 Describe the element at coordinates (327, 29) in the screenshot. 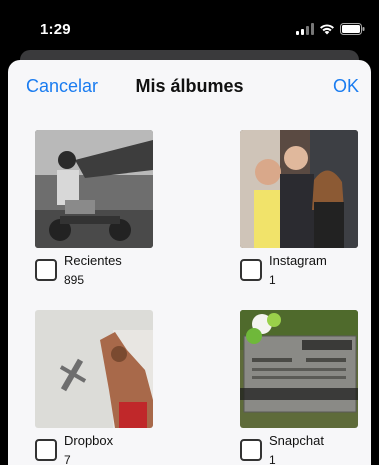

I see `wifi-icon` at that location.